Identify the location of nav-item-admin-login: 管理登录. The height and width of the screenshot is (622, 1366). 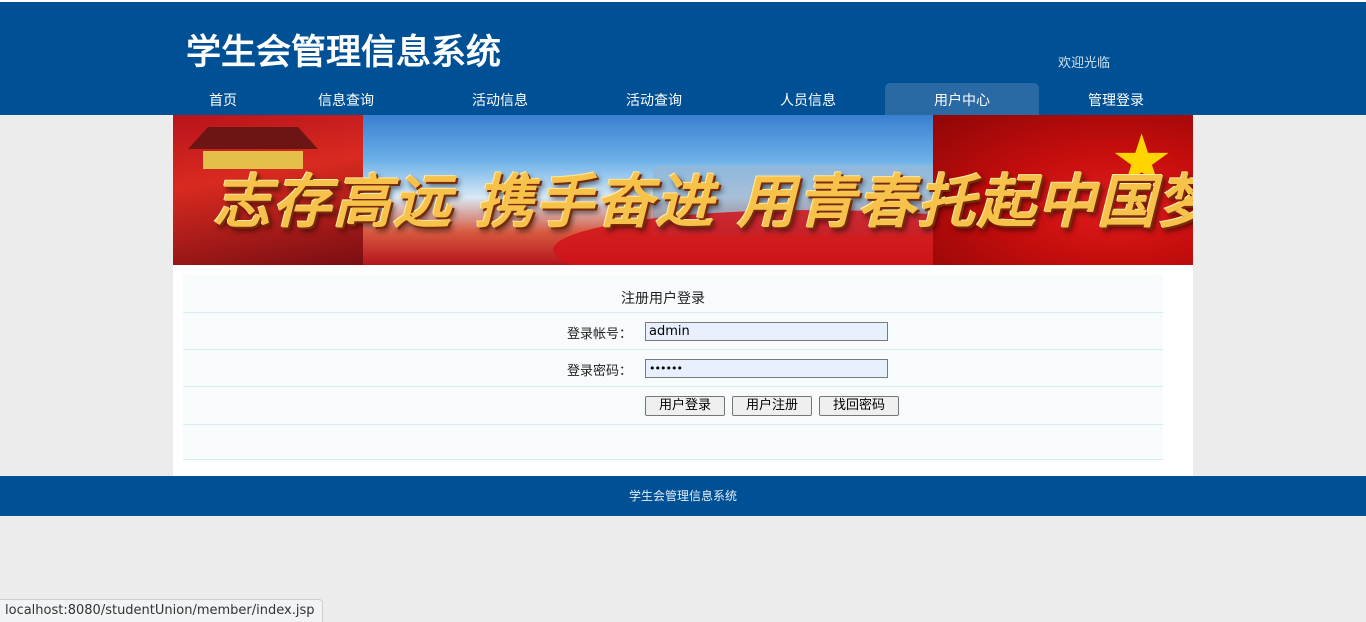
(1116, 99).